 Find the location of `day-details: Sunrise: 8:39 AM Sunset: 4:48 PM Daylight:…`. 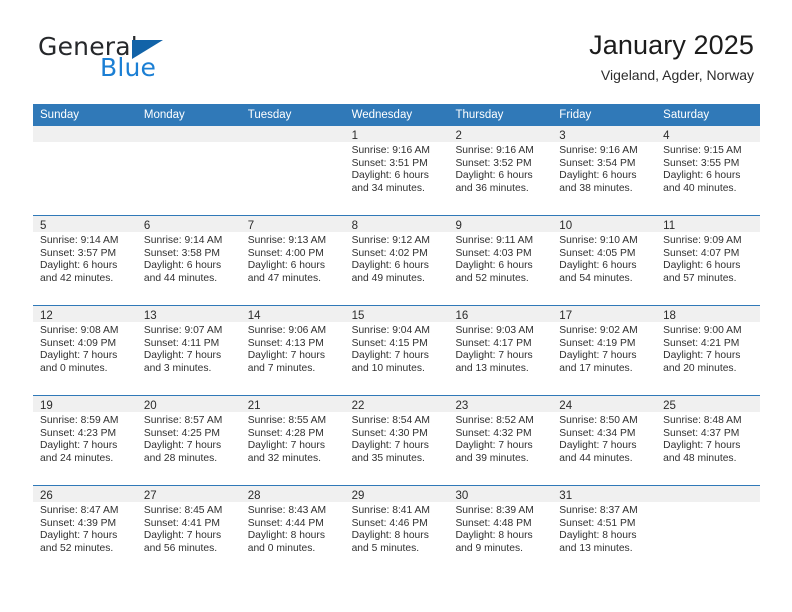

day-details: Sunrise: 8:39 AM Sunset: 4:48 PM Daylight:… is located at coordinates (500, 528).